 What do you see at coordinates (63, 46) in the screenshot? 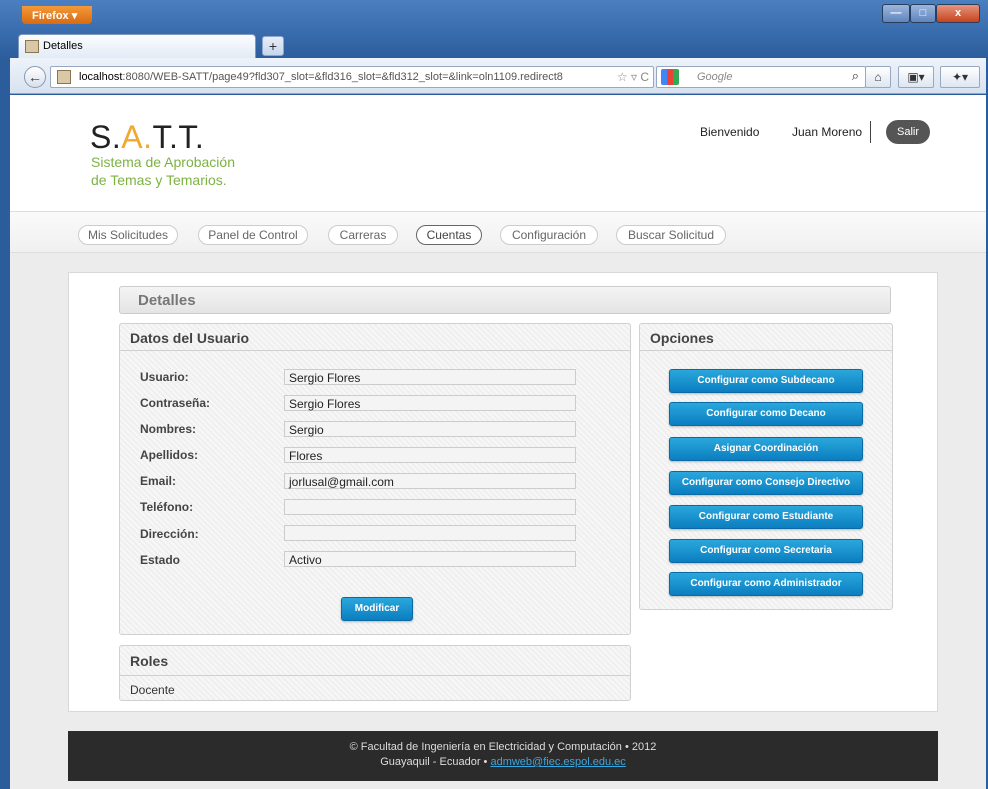
I see `tab-title: Detalles` at bounding box center [63, 46].